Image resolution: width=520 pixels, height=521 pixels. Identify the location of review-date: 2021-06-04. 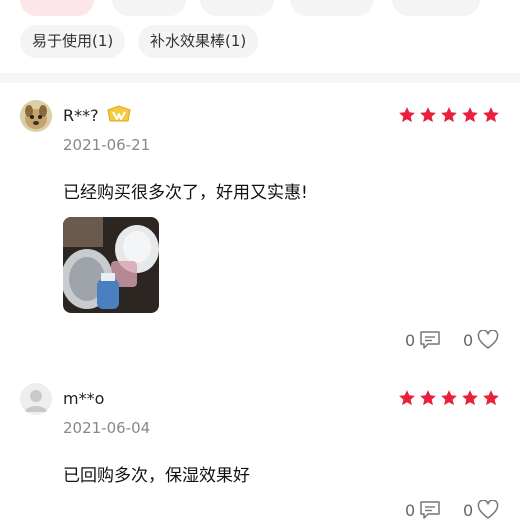
(107, 428).